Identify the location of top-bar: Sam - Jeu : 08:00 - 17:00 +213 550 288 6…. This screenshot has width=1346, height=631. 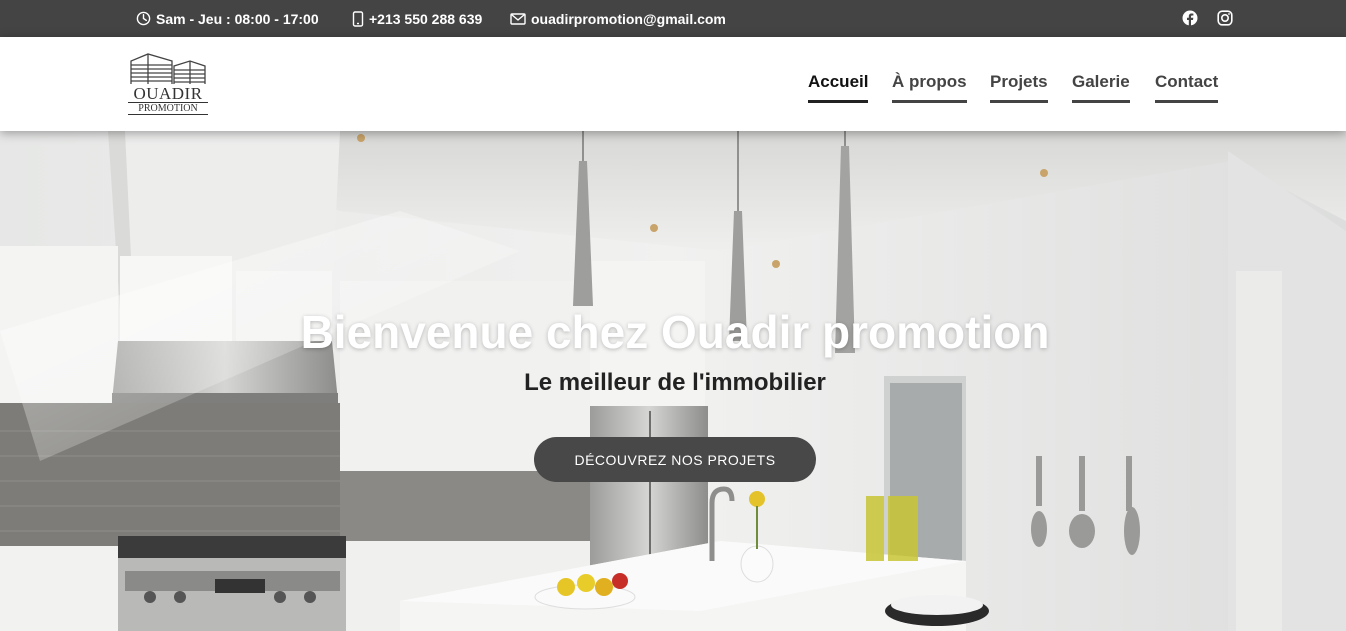
(673, 18).